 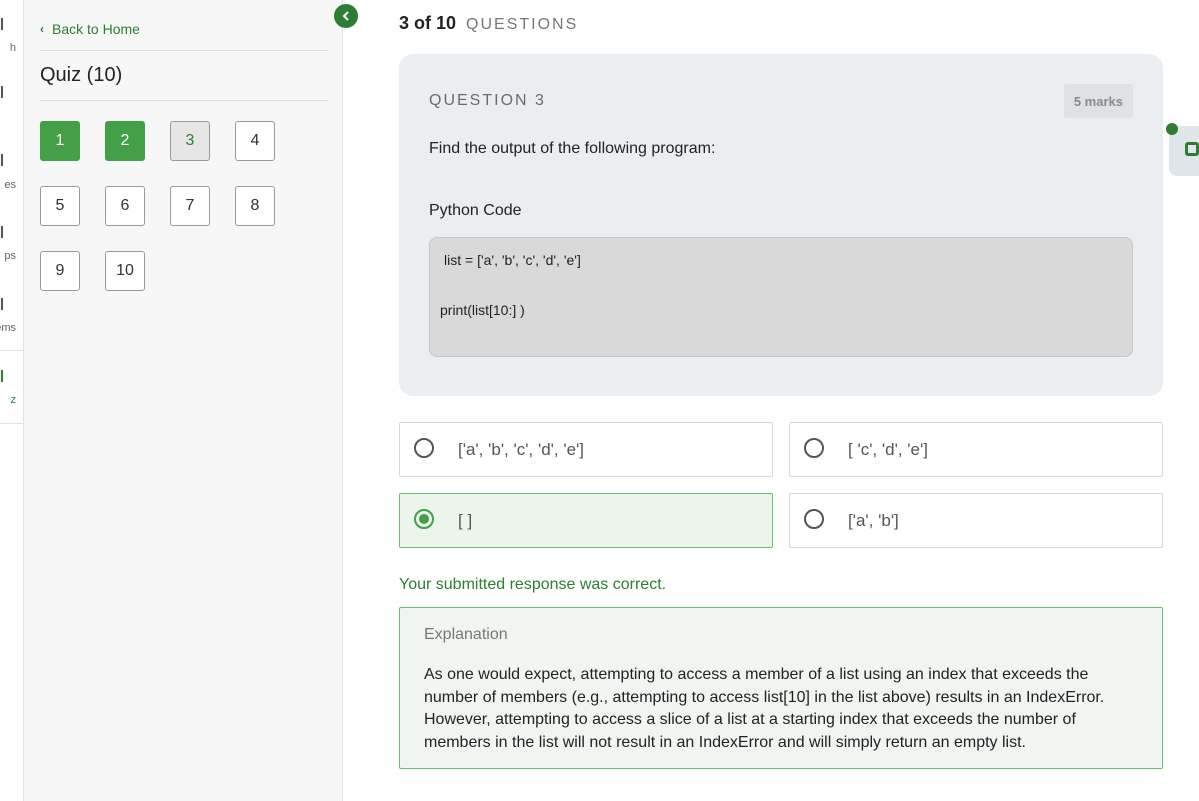 What do you see at coordinates (428, 23) in the screenshot?
I see `counter-value: 3 of 10` at bounding box center [428, 23].